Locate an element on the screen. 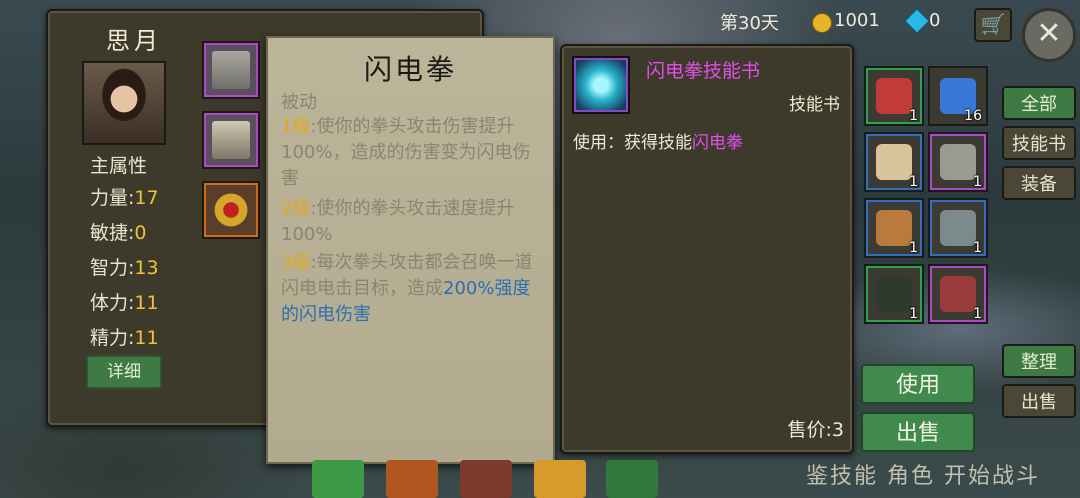 The width and height of the screenshot is (1080, 498). item-count: 16 is located at coordinates (973, 116).